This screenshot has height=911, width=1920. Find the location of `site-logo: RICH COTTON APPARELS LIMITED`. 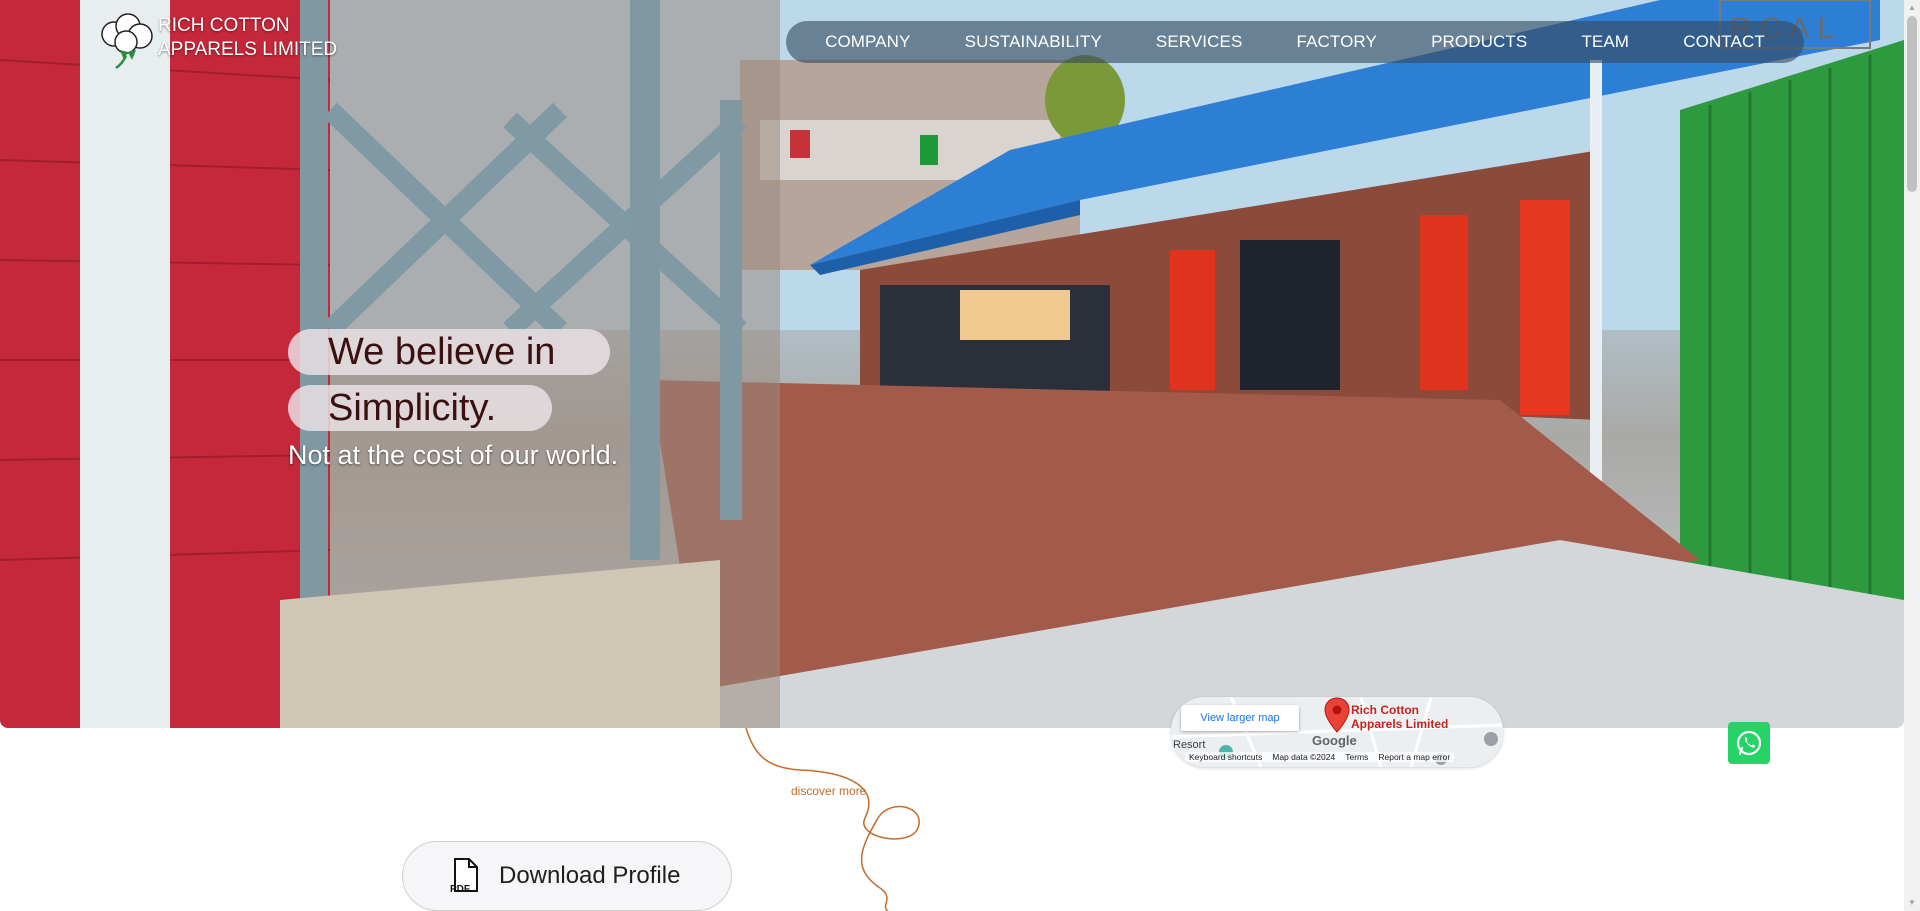

site-logo: RICH COTTON APPARELS LIMITED is located at coordinates (217, 41).